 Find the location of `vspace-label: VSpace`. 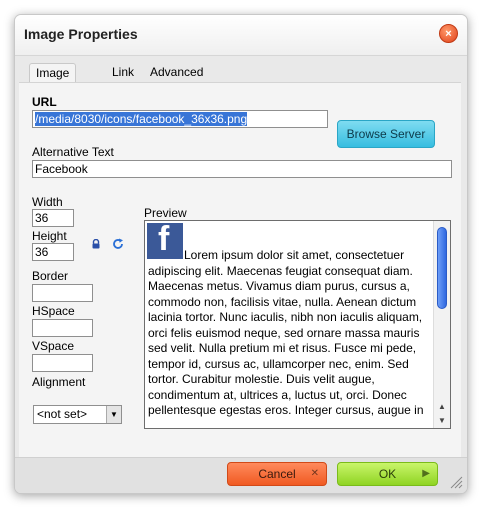

vspace-label: VSpace is located at coordinates (53, 346).